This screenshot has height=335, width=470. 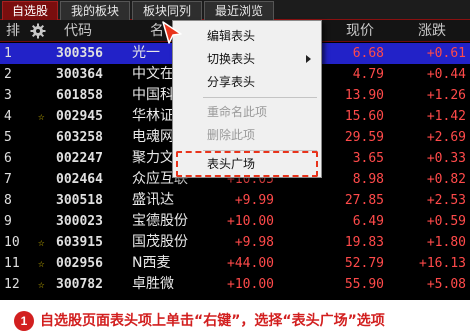 I want to click on stock-code: 300782, so click(x=79, y=284).